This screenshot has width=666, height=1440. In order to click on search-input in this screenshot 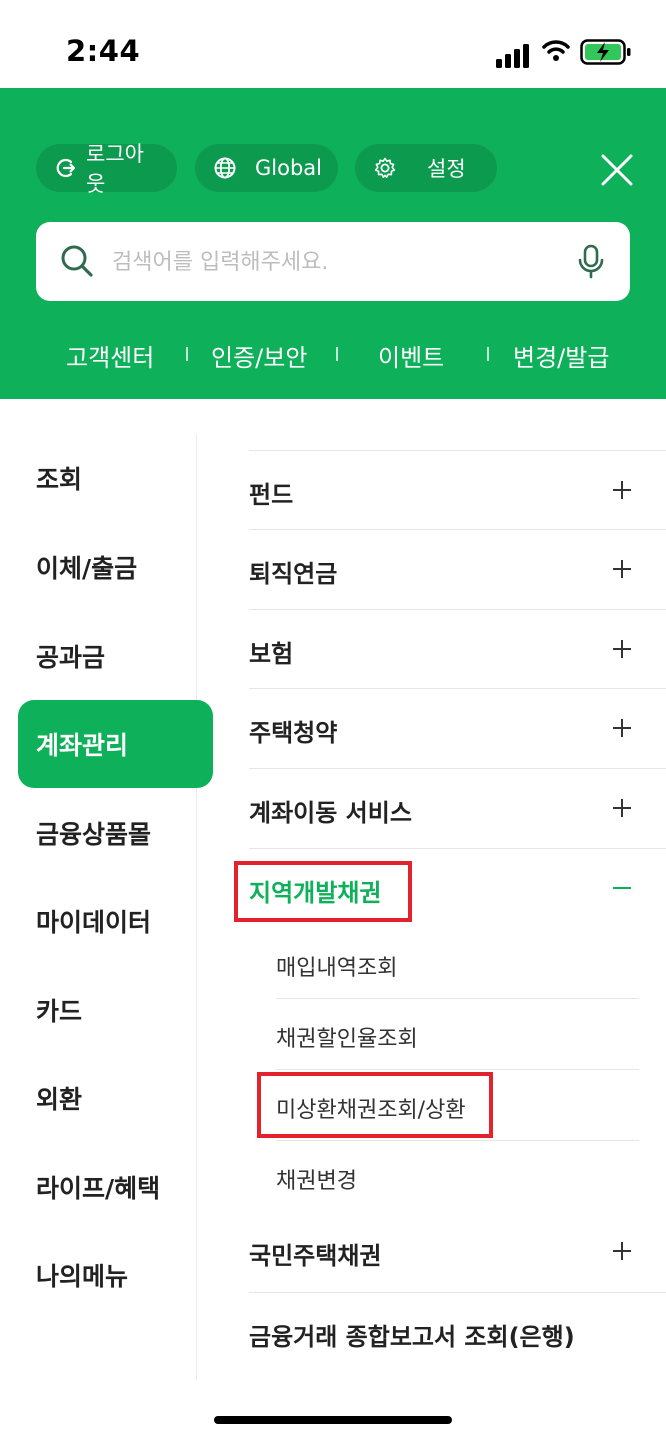, I will do `click(332, 262)`.